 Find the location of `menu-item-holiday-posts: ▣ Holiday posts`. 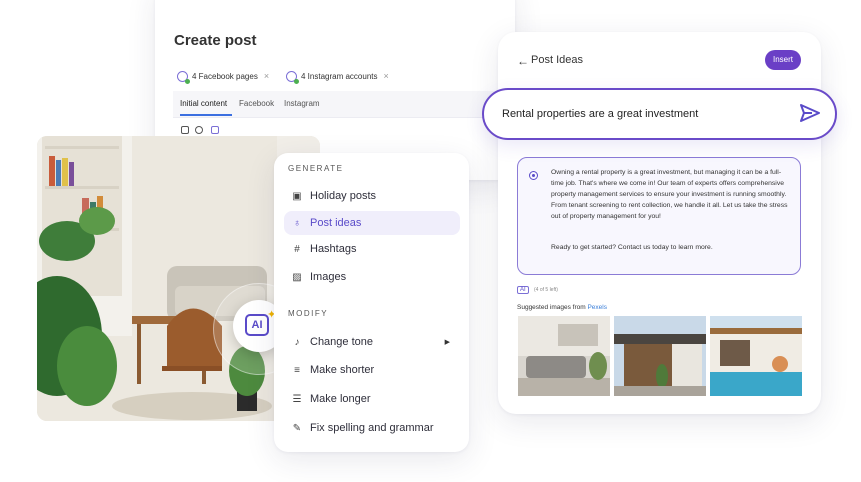

menu-item-holiday-posts: ▣ Holiday posts is located at coordinates (372, 196).